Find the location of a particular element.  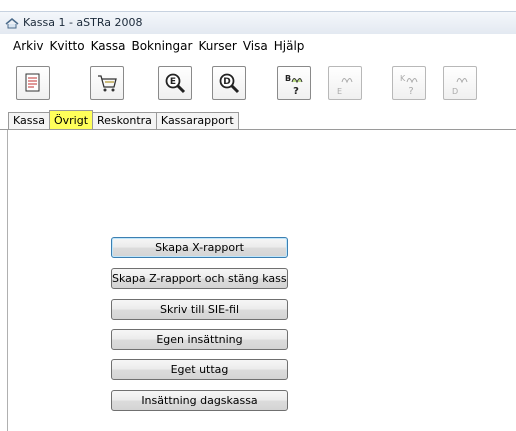

booking-b-question: ? is located at coordinates (296, 91).